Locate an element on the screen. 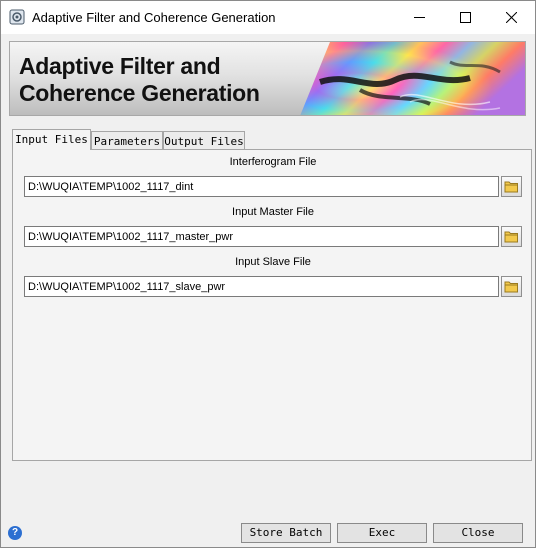 The image size is (536, 548). title-bar: Adaptive Filter and Coherence Generation is located at coordinates (268, 17).